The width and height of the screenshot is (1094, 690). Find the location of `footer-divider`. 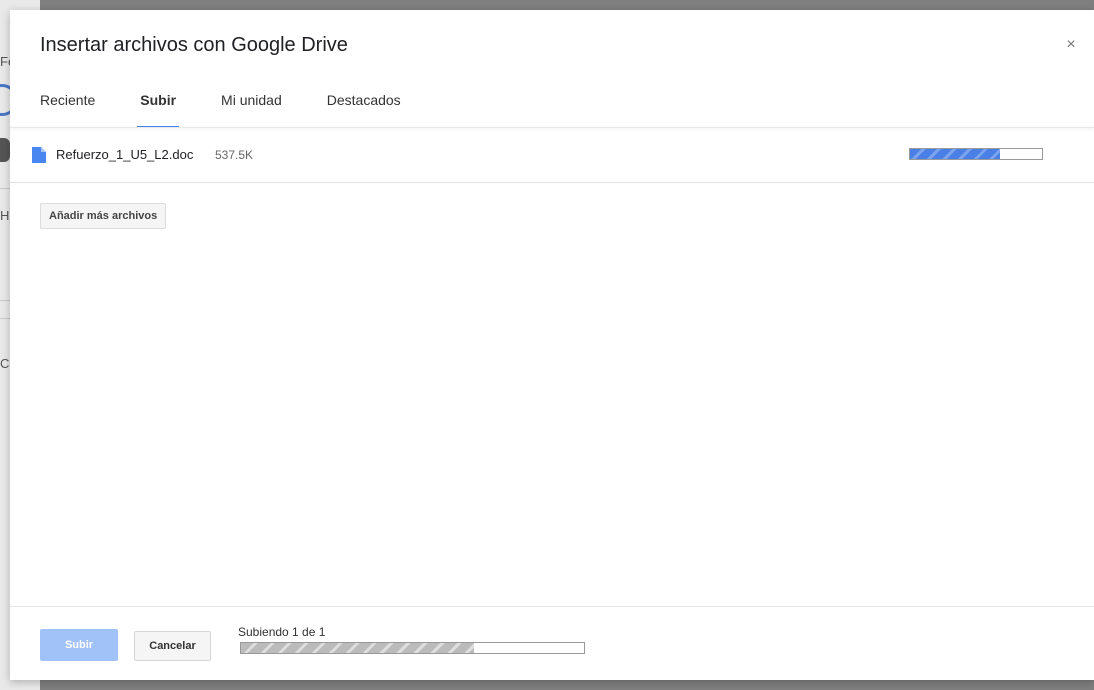

footer-divider is located at coordinates (552, 606).